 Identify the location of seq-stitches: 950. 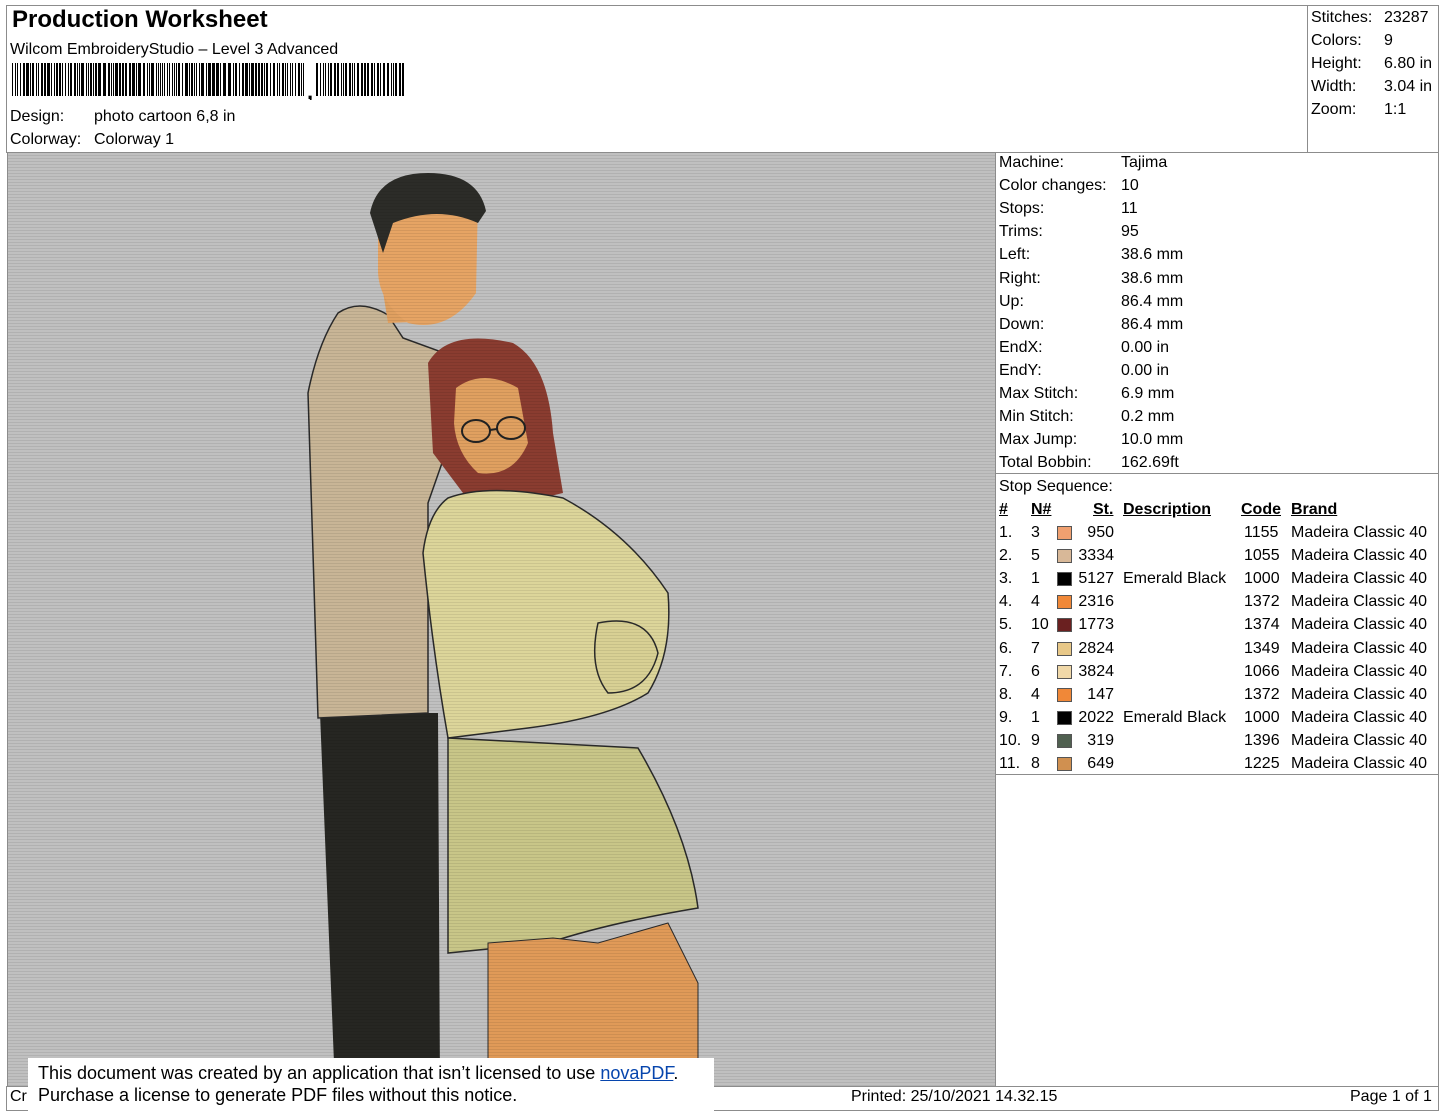
(1100, 532).